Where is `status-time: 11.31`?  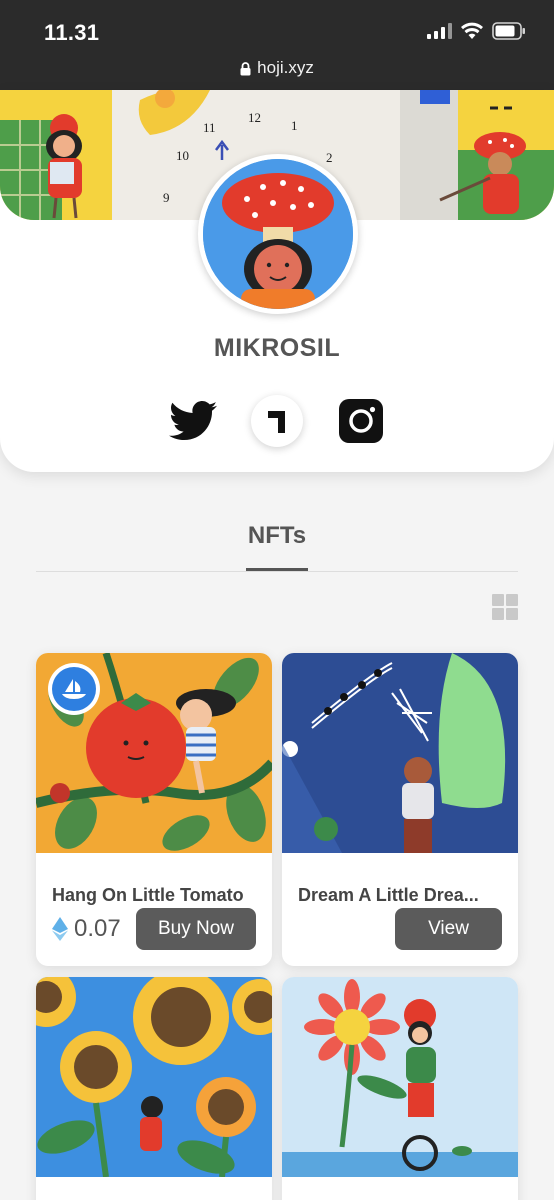 status-time: 11.31 is located at coordinates (72, 32).